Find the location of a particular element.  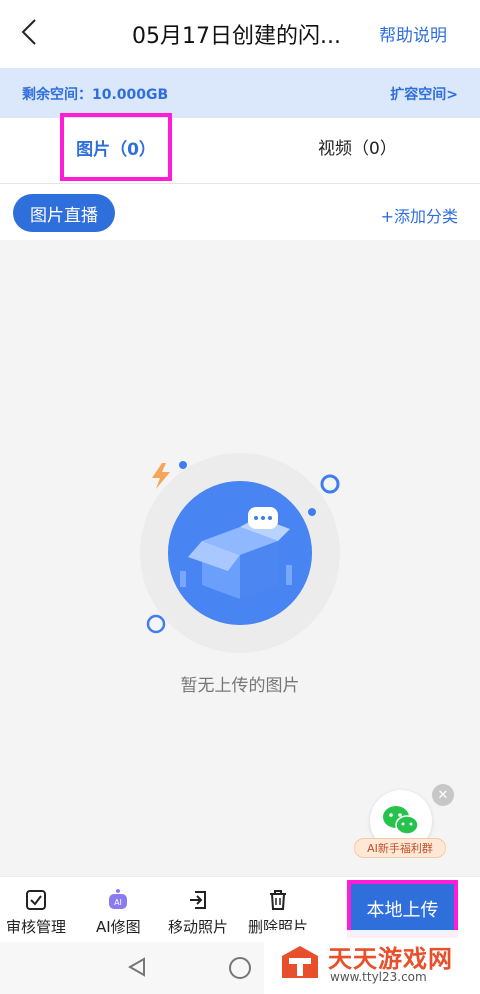

watermark-title: 天天游戏网 is located at coordinates (390, 959).